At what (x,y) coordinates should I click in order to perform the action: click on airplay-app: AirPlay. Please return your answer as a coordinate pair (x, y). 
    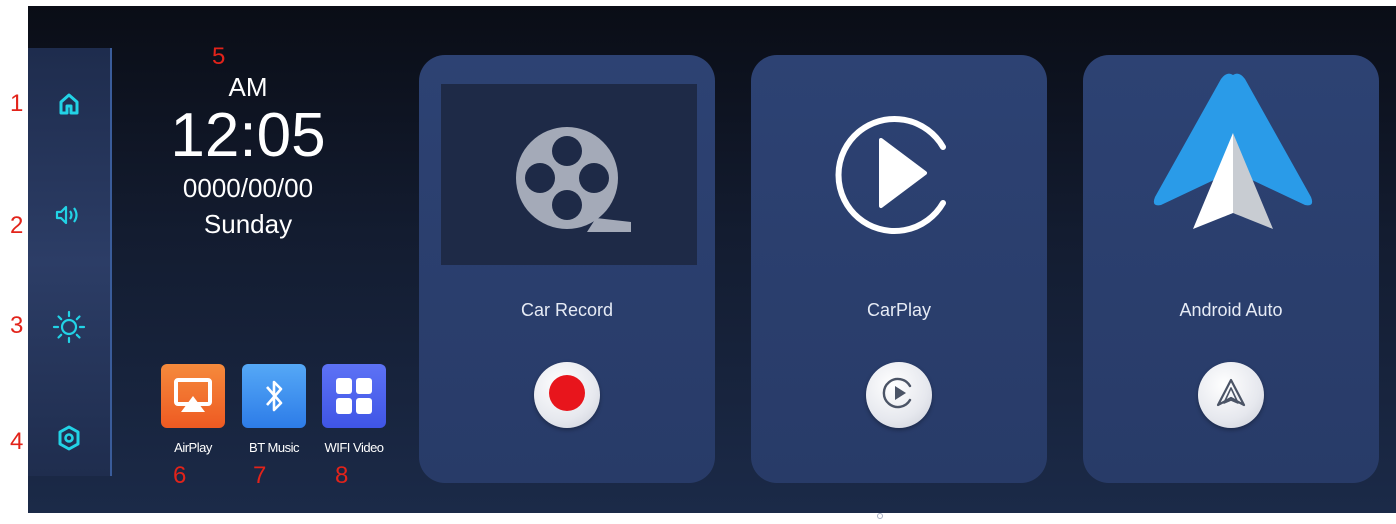
    Looking at the image, I should click on (193, 409).